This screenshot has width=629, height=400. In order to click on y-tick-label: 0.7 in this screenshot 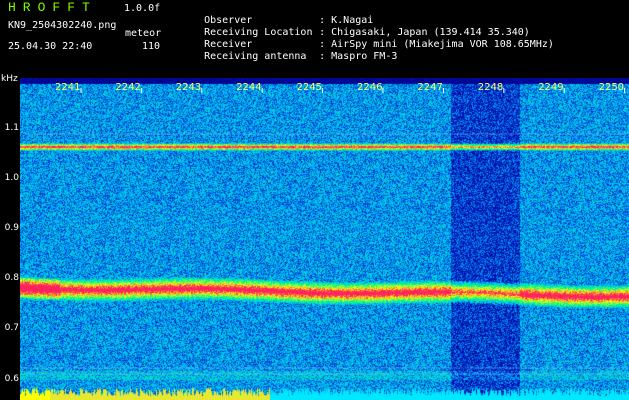, I will do `click(11, 328)`.